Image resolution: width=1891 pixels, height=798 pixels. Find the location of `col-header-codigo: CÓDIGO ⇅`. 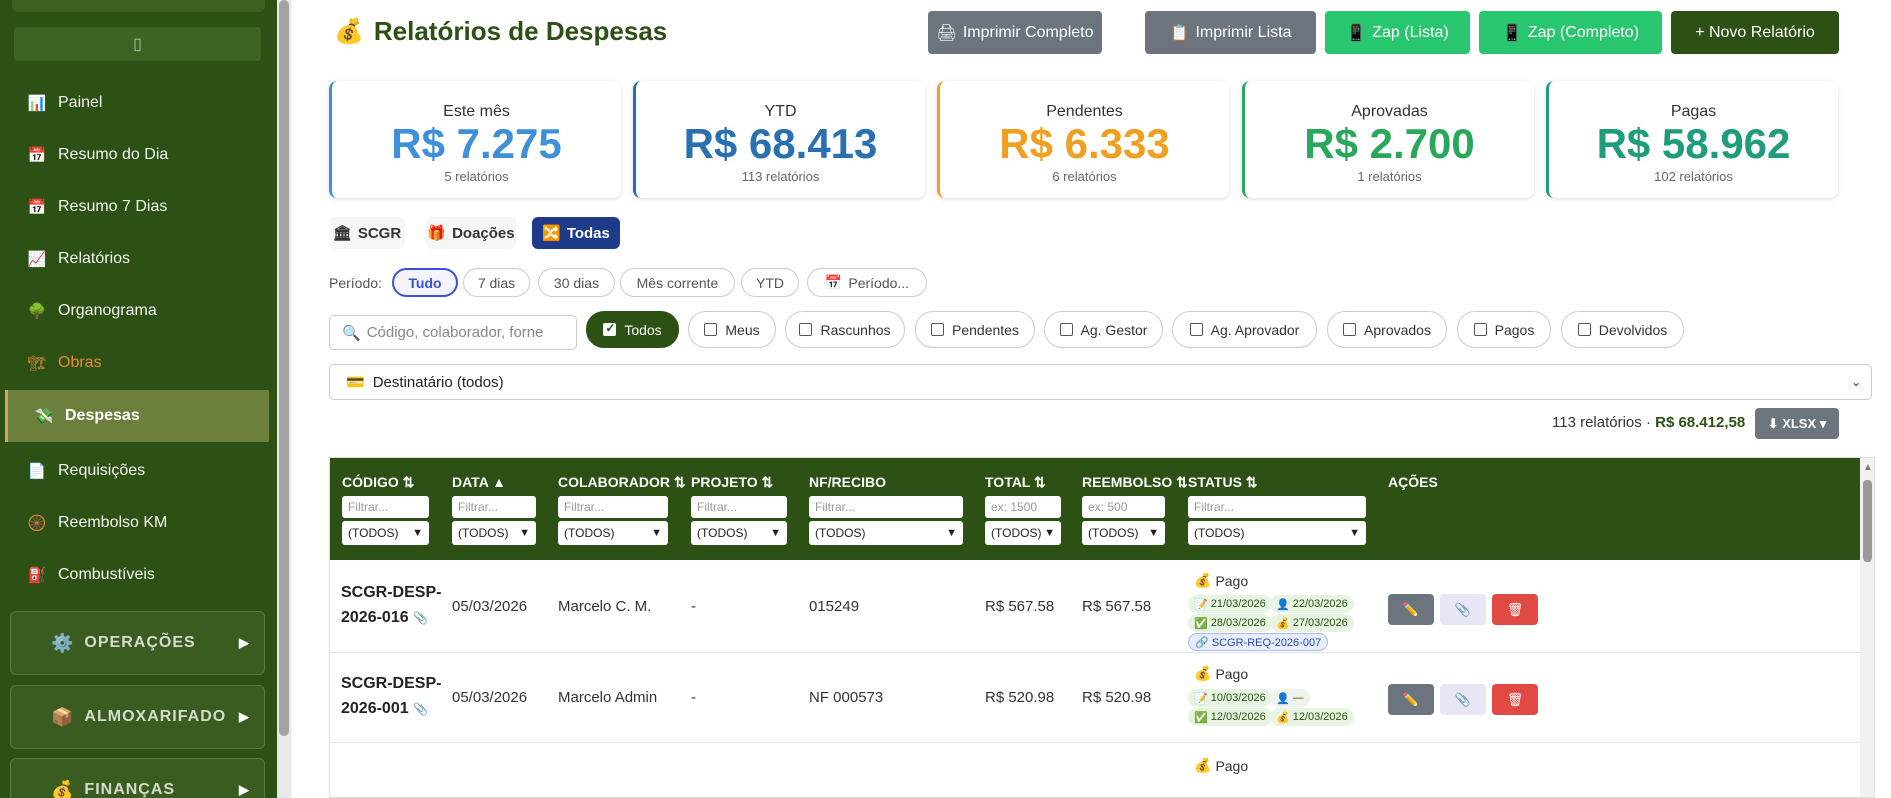

col-header-codigo: CÓDIGO ⇅ is located at coordinates (378, 482).